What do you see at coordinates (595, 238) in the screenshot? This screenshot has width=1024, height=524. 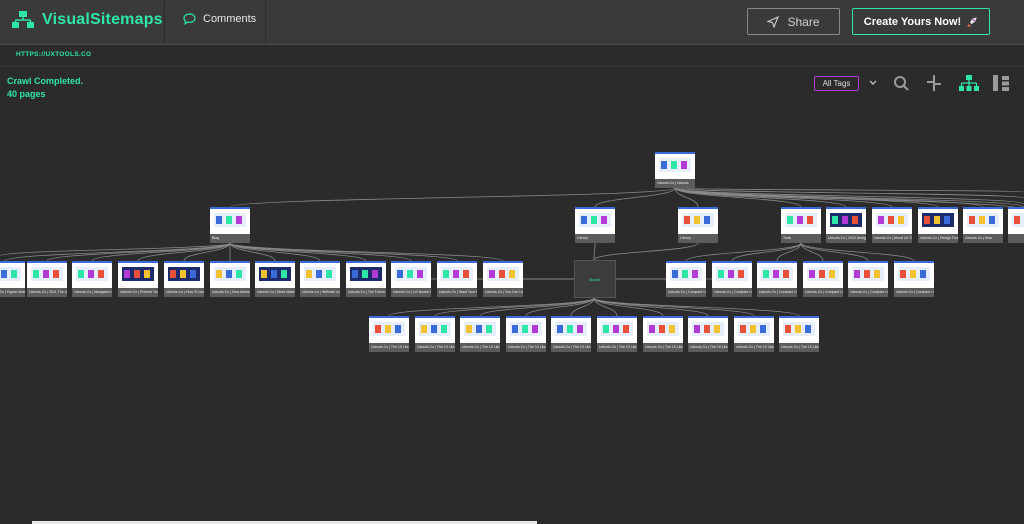 I see `page-label: Library` at bounding box center [595, 238].